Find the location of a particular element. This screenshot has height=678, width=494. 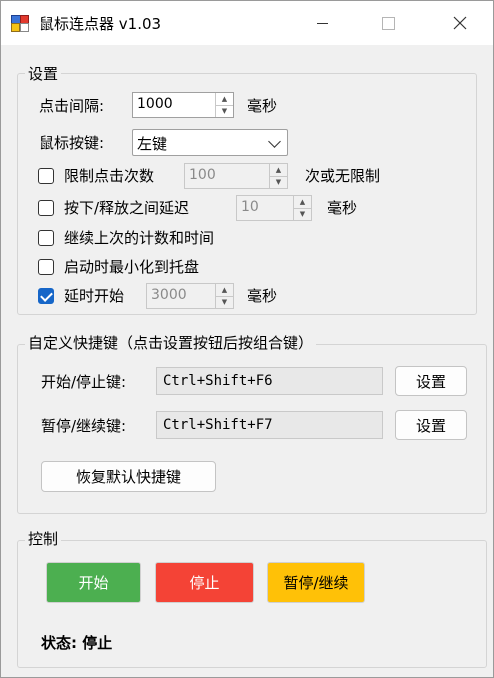

settings-group-title: 设置 is located at coordinates (43, 73).